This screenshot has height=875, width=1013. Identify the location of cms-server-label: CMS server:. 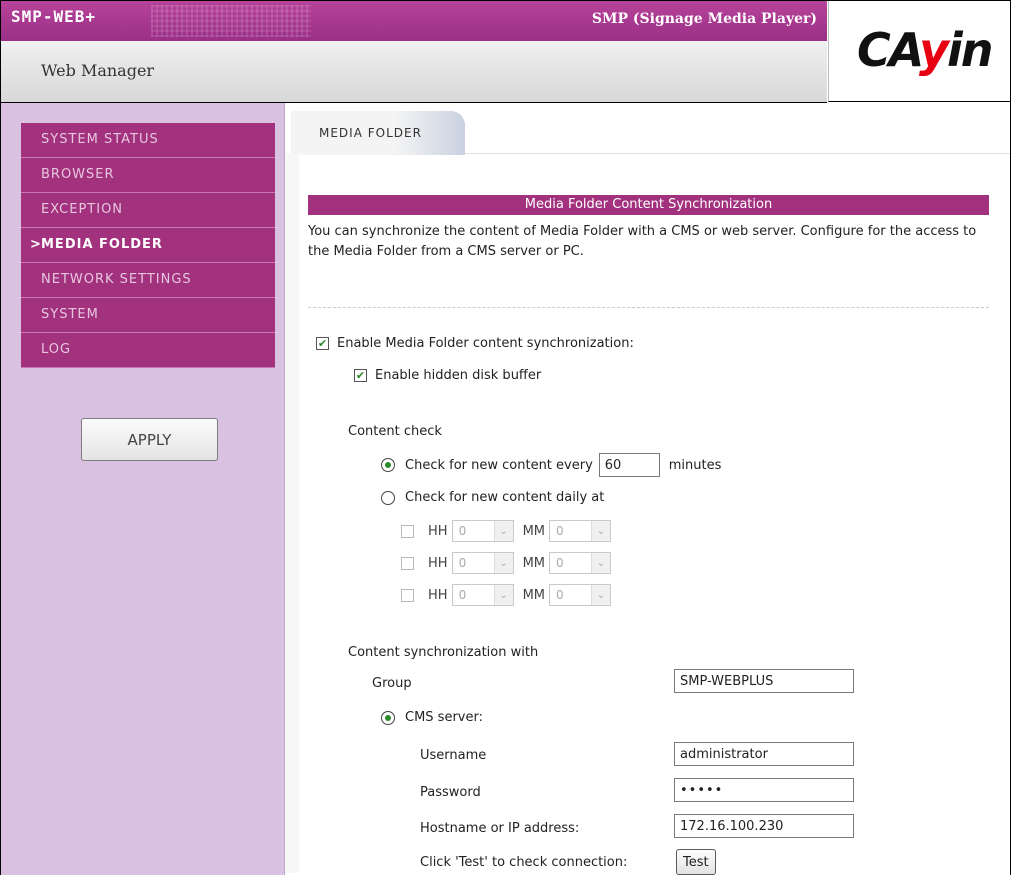
(444, 717).